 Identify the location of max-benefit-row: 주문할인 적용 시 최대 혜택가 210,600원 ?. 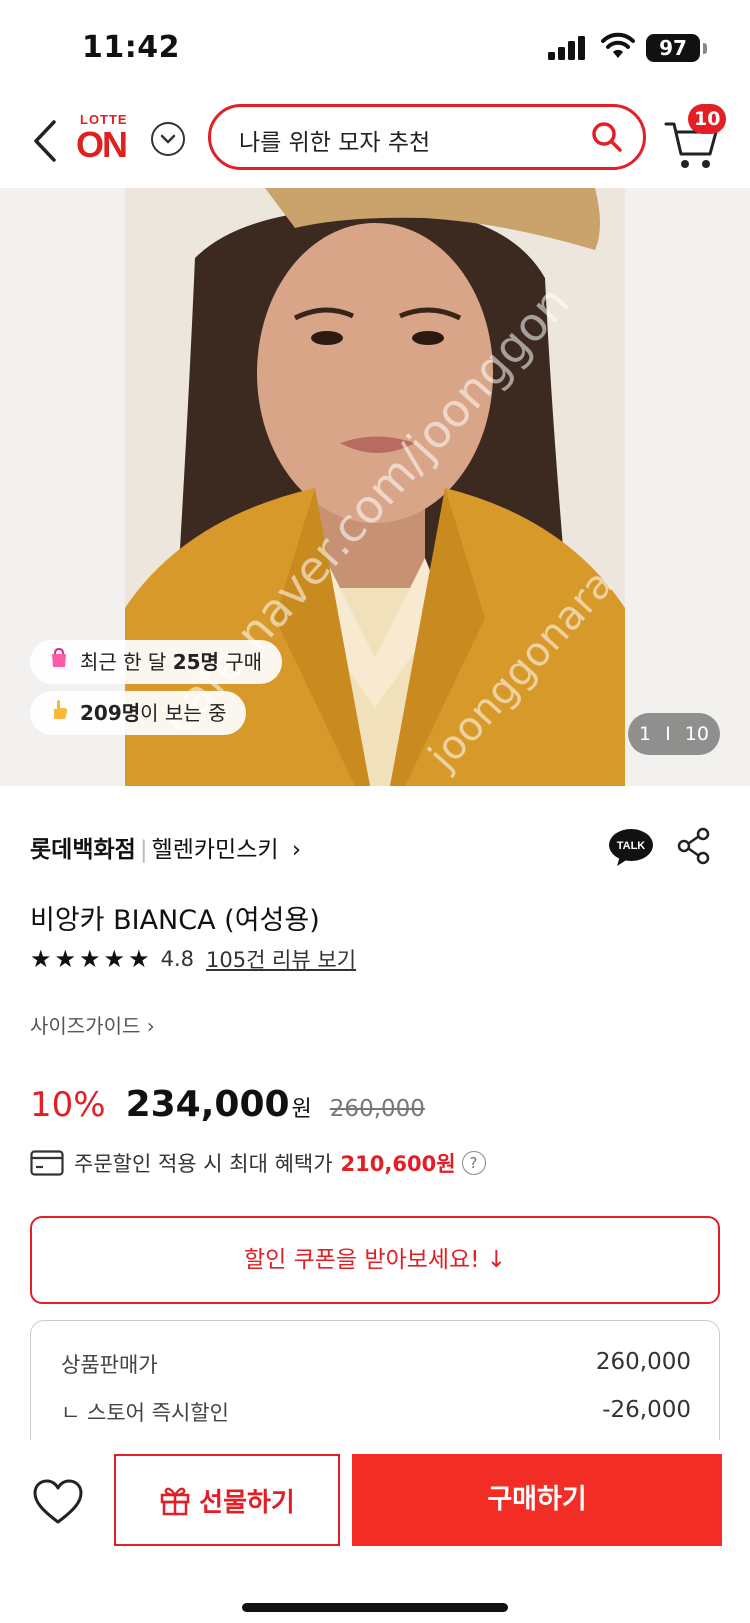
(258, 1163).